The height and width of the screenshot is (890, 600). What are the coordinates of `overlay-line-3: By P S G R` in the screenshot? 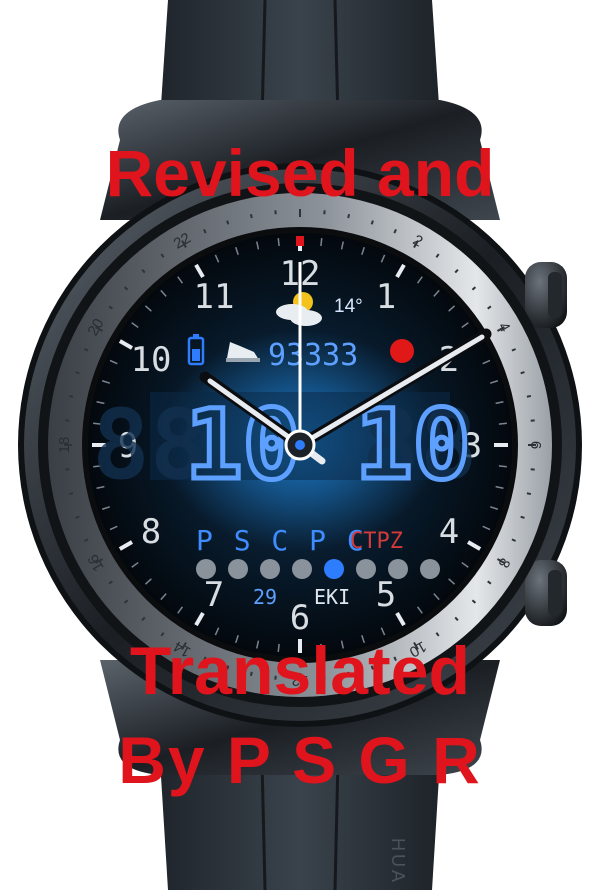 It's located at (300, 760).